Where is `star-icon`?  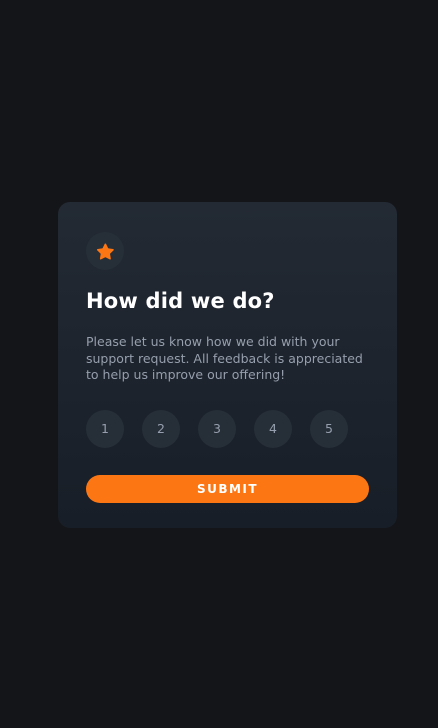 star-icon is located at coordinates (105, 251).